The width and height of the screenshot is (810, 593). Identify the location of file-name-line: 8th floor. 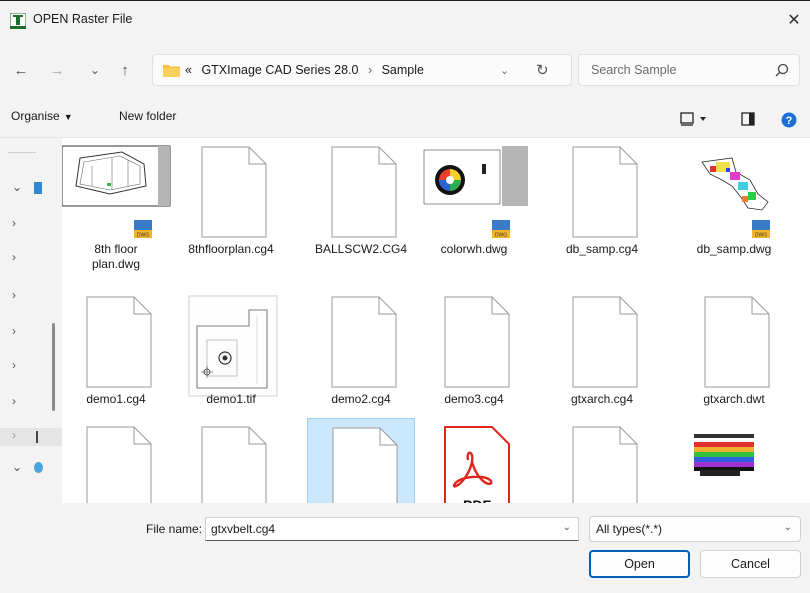
(116, 249).